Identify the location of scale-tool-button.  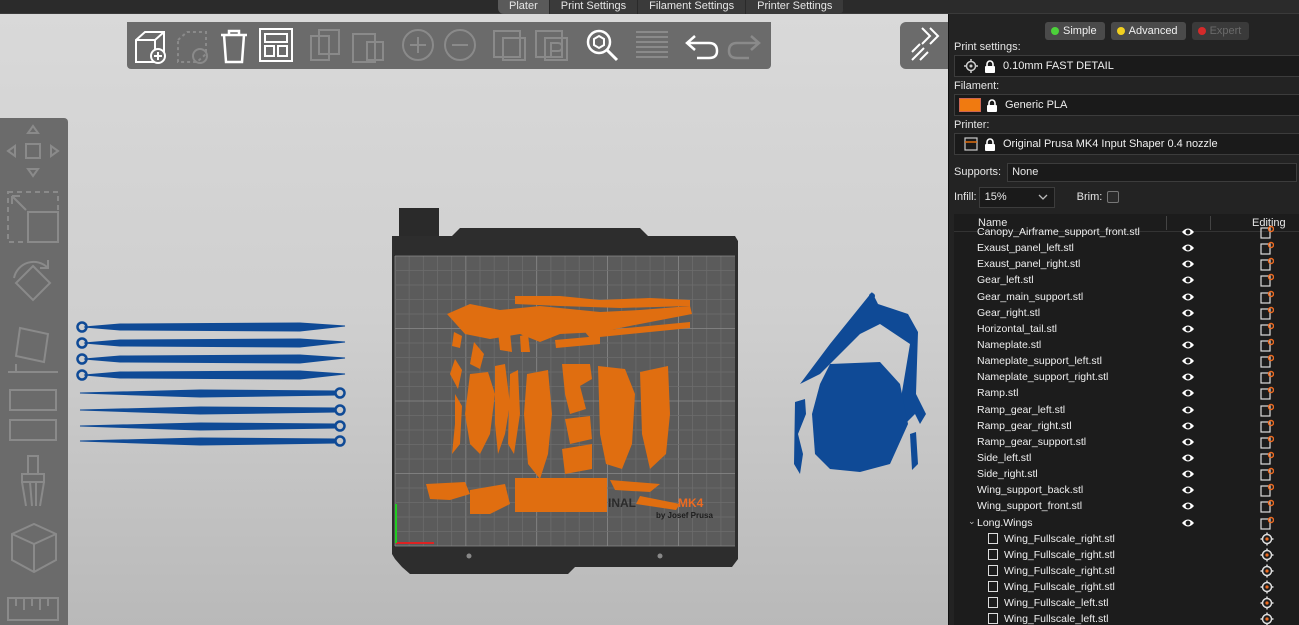
(33, 217).